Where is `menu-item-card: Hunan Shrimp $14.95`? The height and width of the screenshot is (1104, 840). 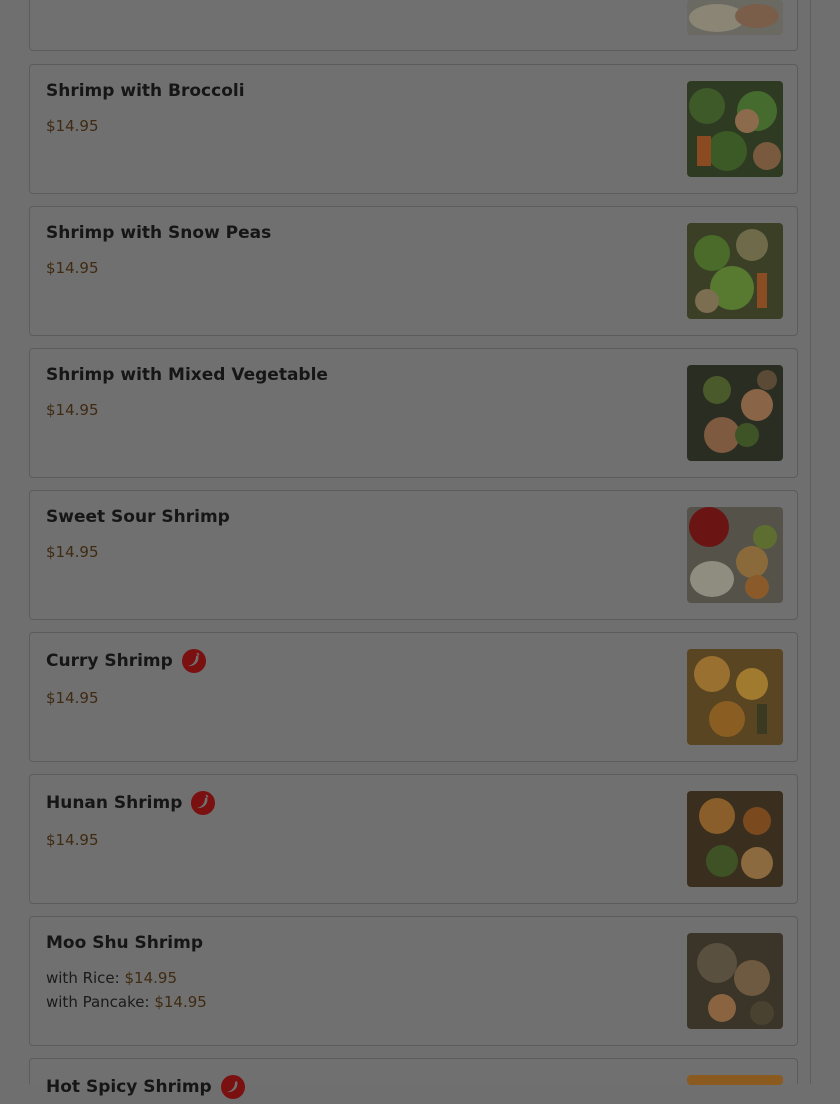 menu-item-card: Hunan Shrimp $14.95 is located at coordinates (413, 839).